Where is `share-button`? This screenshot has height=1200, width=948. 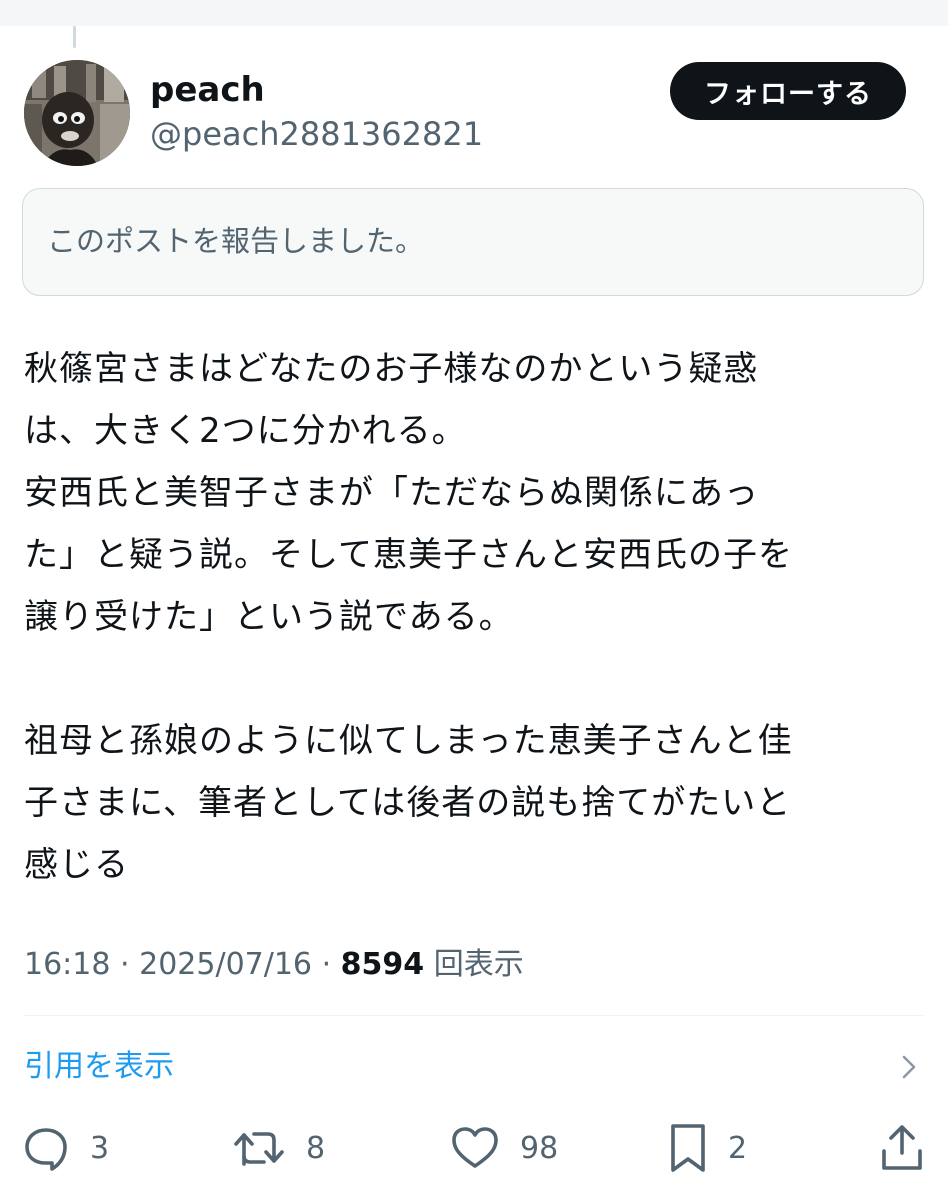 share-button is located at coordinates (902, 1148).